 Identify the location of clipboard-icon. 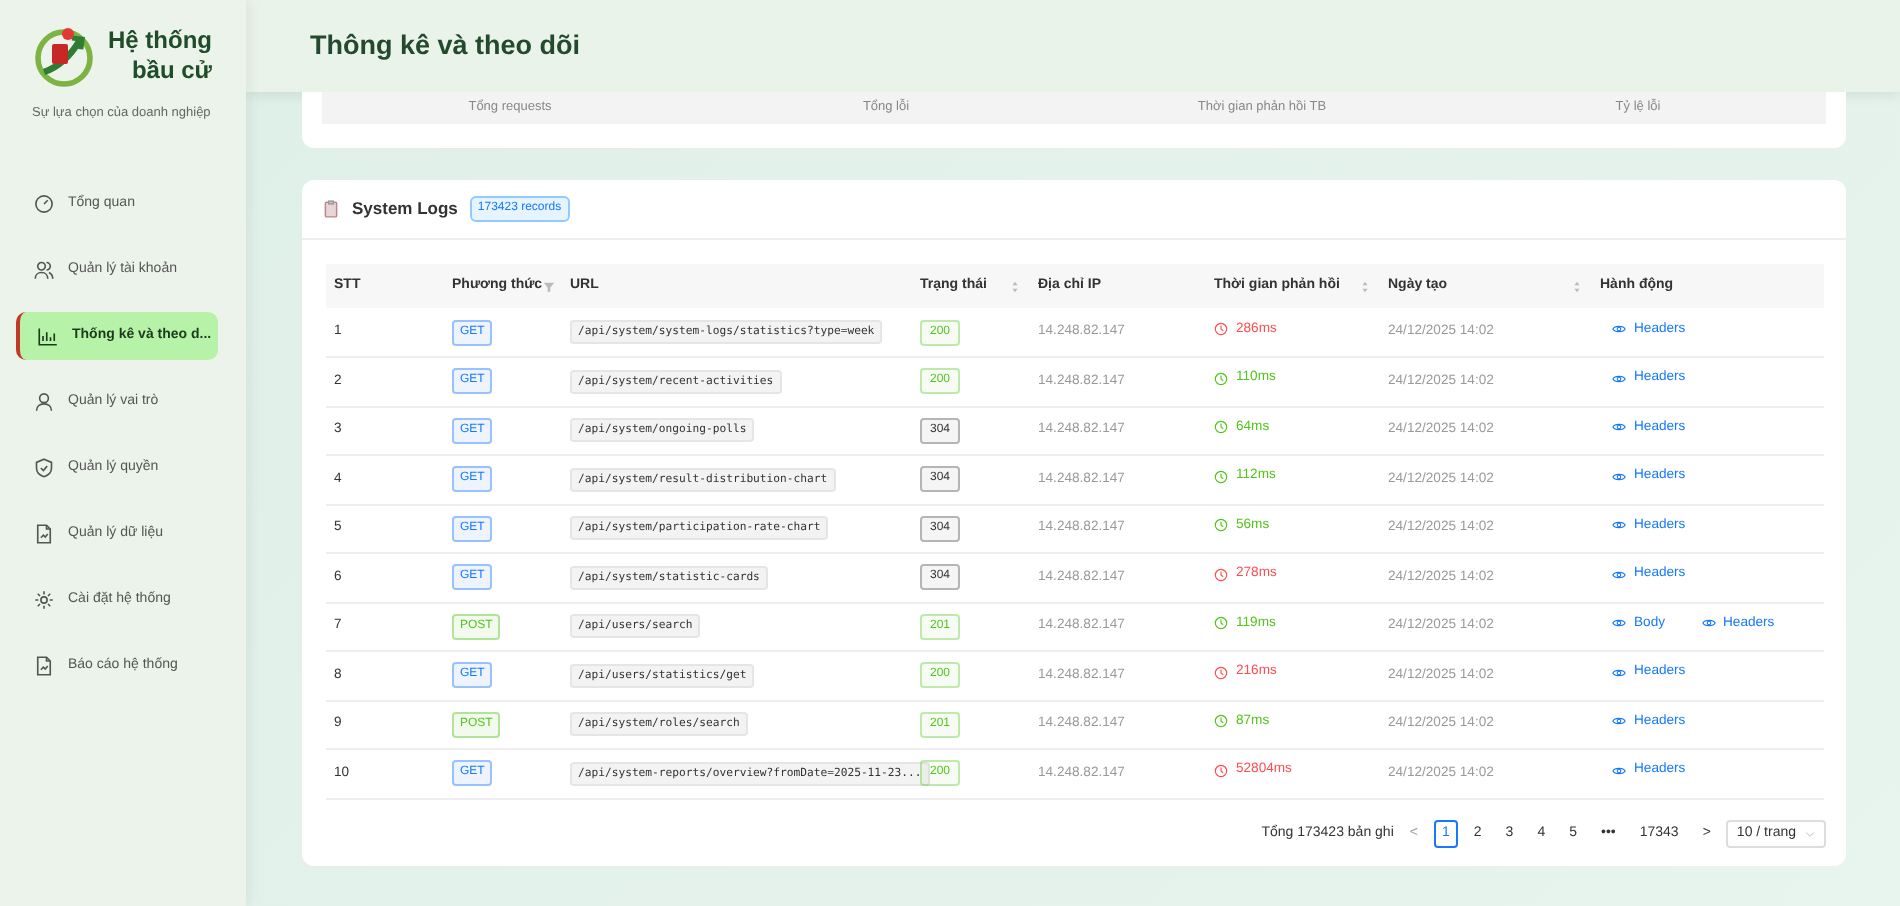
(331, 209).